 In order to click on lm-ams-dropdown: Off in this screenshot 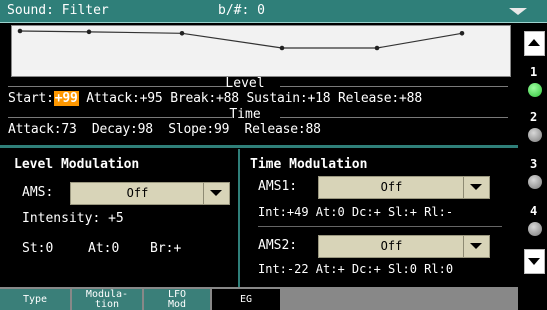, I will do `click(150, 193)`.